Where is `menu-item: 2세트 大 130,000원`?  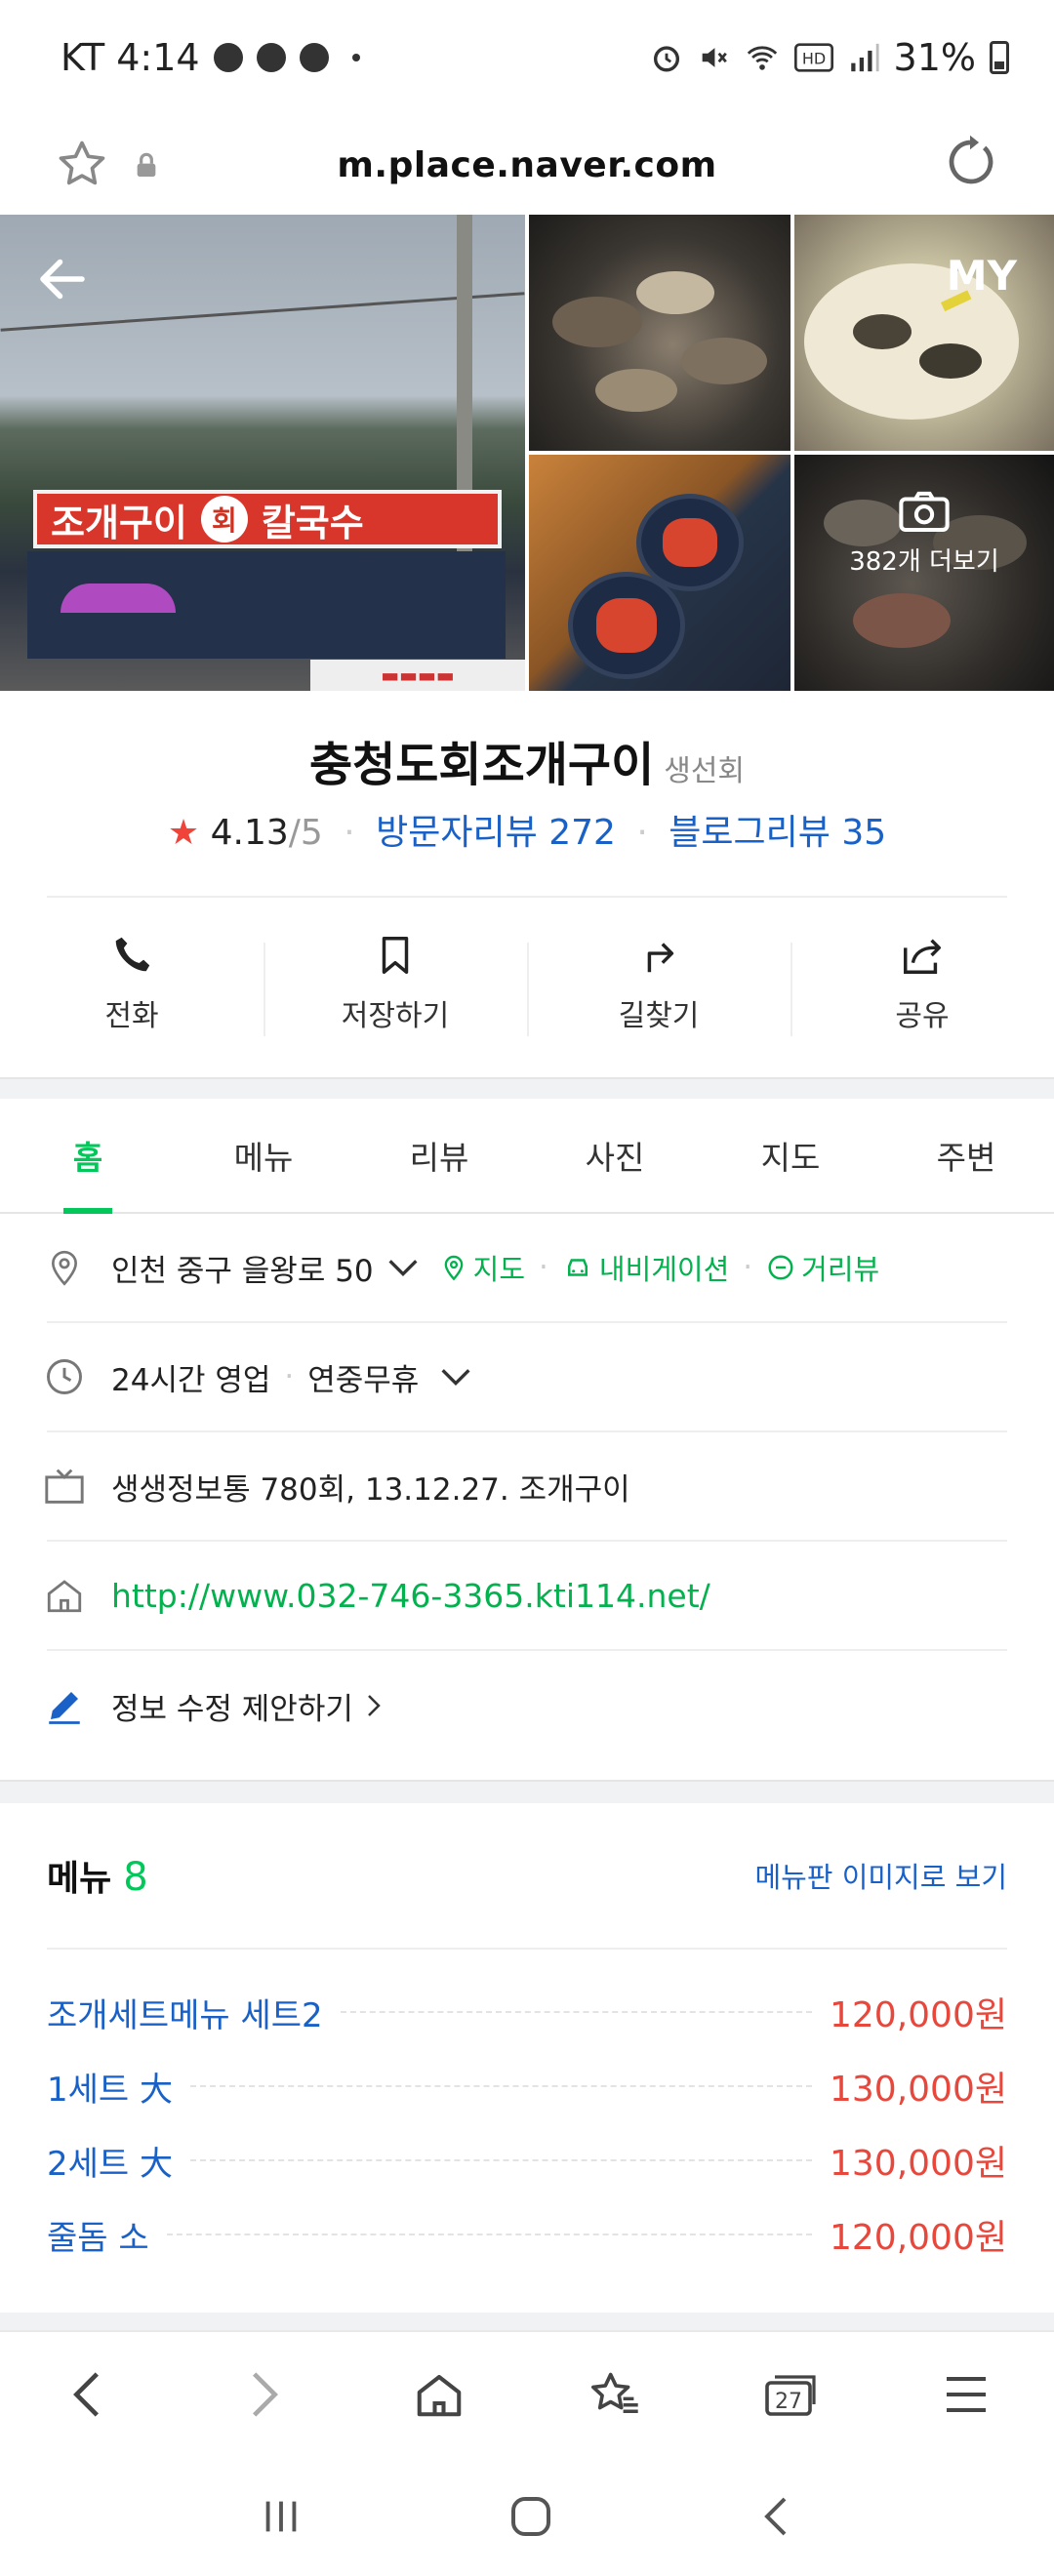 menu-item: 2세트 大 130,000원 is located at coordinates (527, 2160).